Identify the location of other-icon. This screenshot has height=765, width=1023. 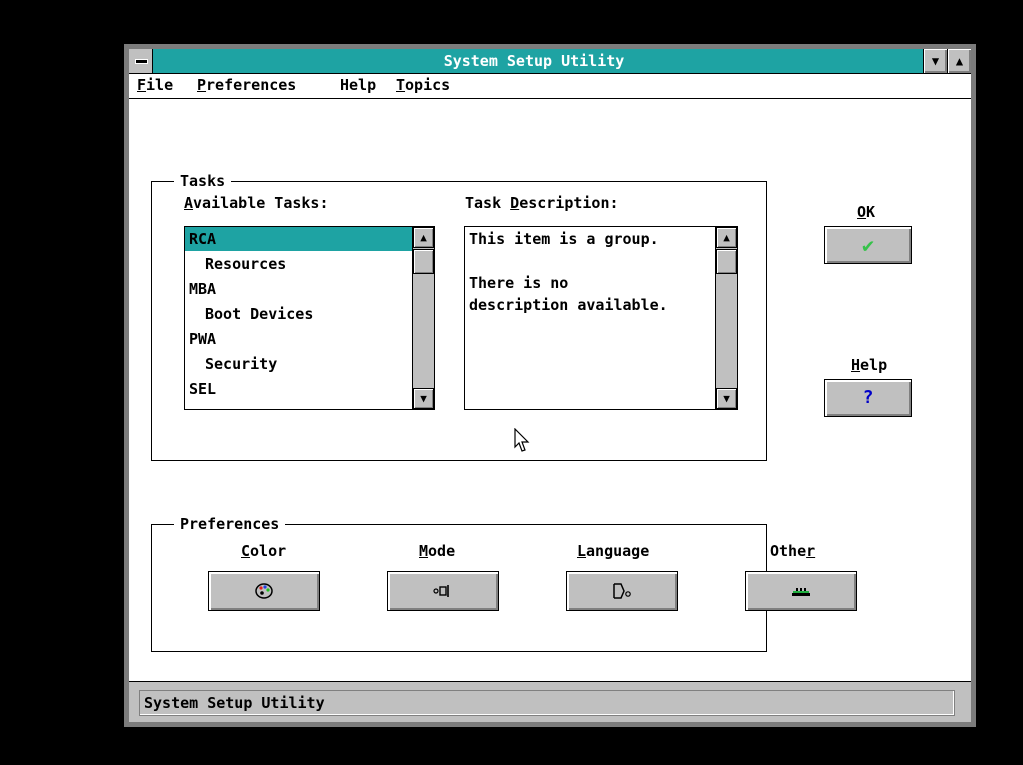
(801, 592).